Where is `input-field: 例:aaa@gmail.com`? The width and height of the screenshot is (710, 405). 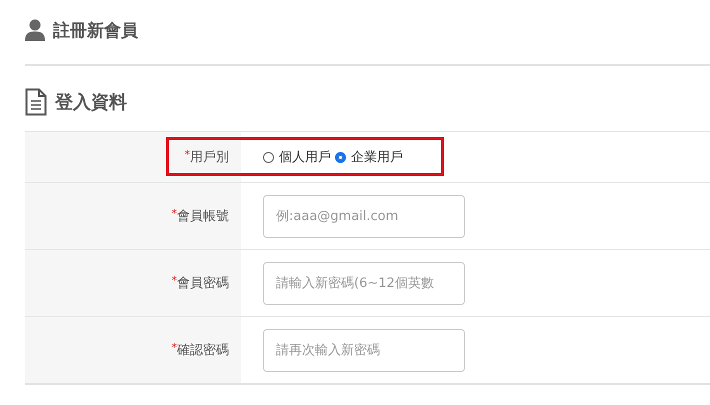 input-field: 例:aaa@gmail.com is located at coordinates (364, 216).